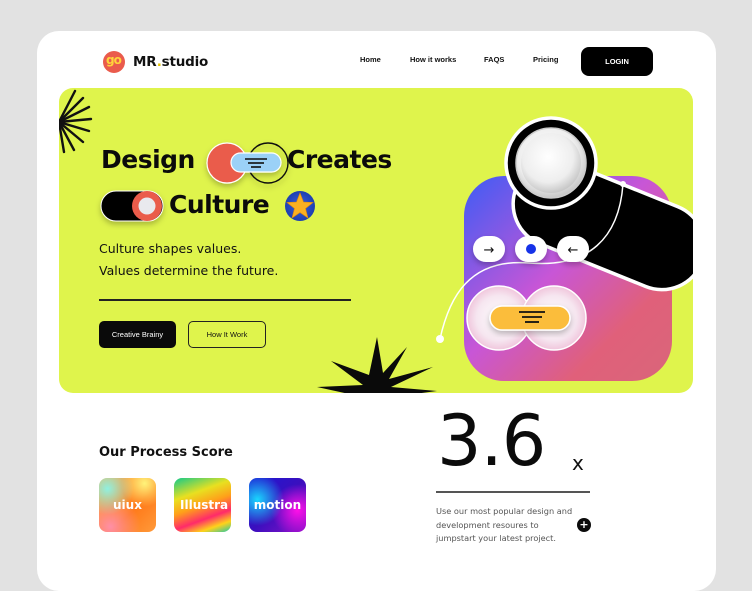 This screenshot has height=591, width=752. I want to click on tile-illustration-label: Illustra, so click(204, 505).